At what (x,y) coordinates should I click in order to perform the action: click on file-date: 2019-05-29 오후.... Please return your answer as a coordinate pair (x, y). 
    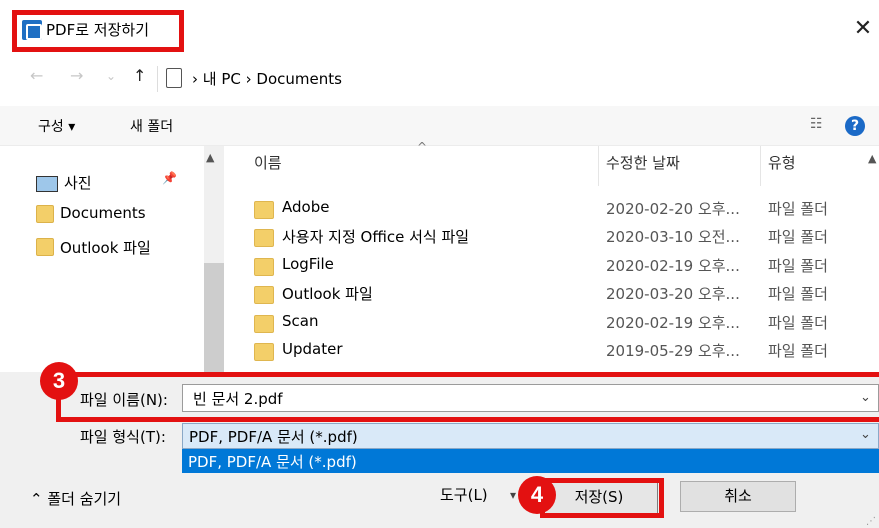
    Looking at the image, I should click on (673, 351).